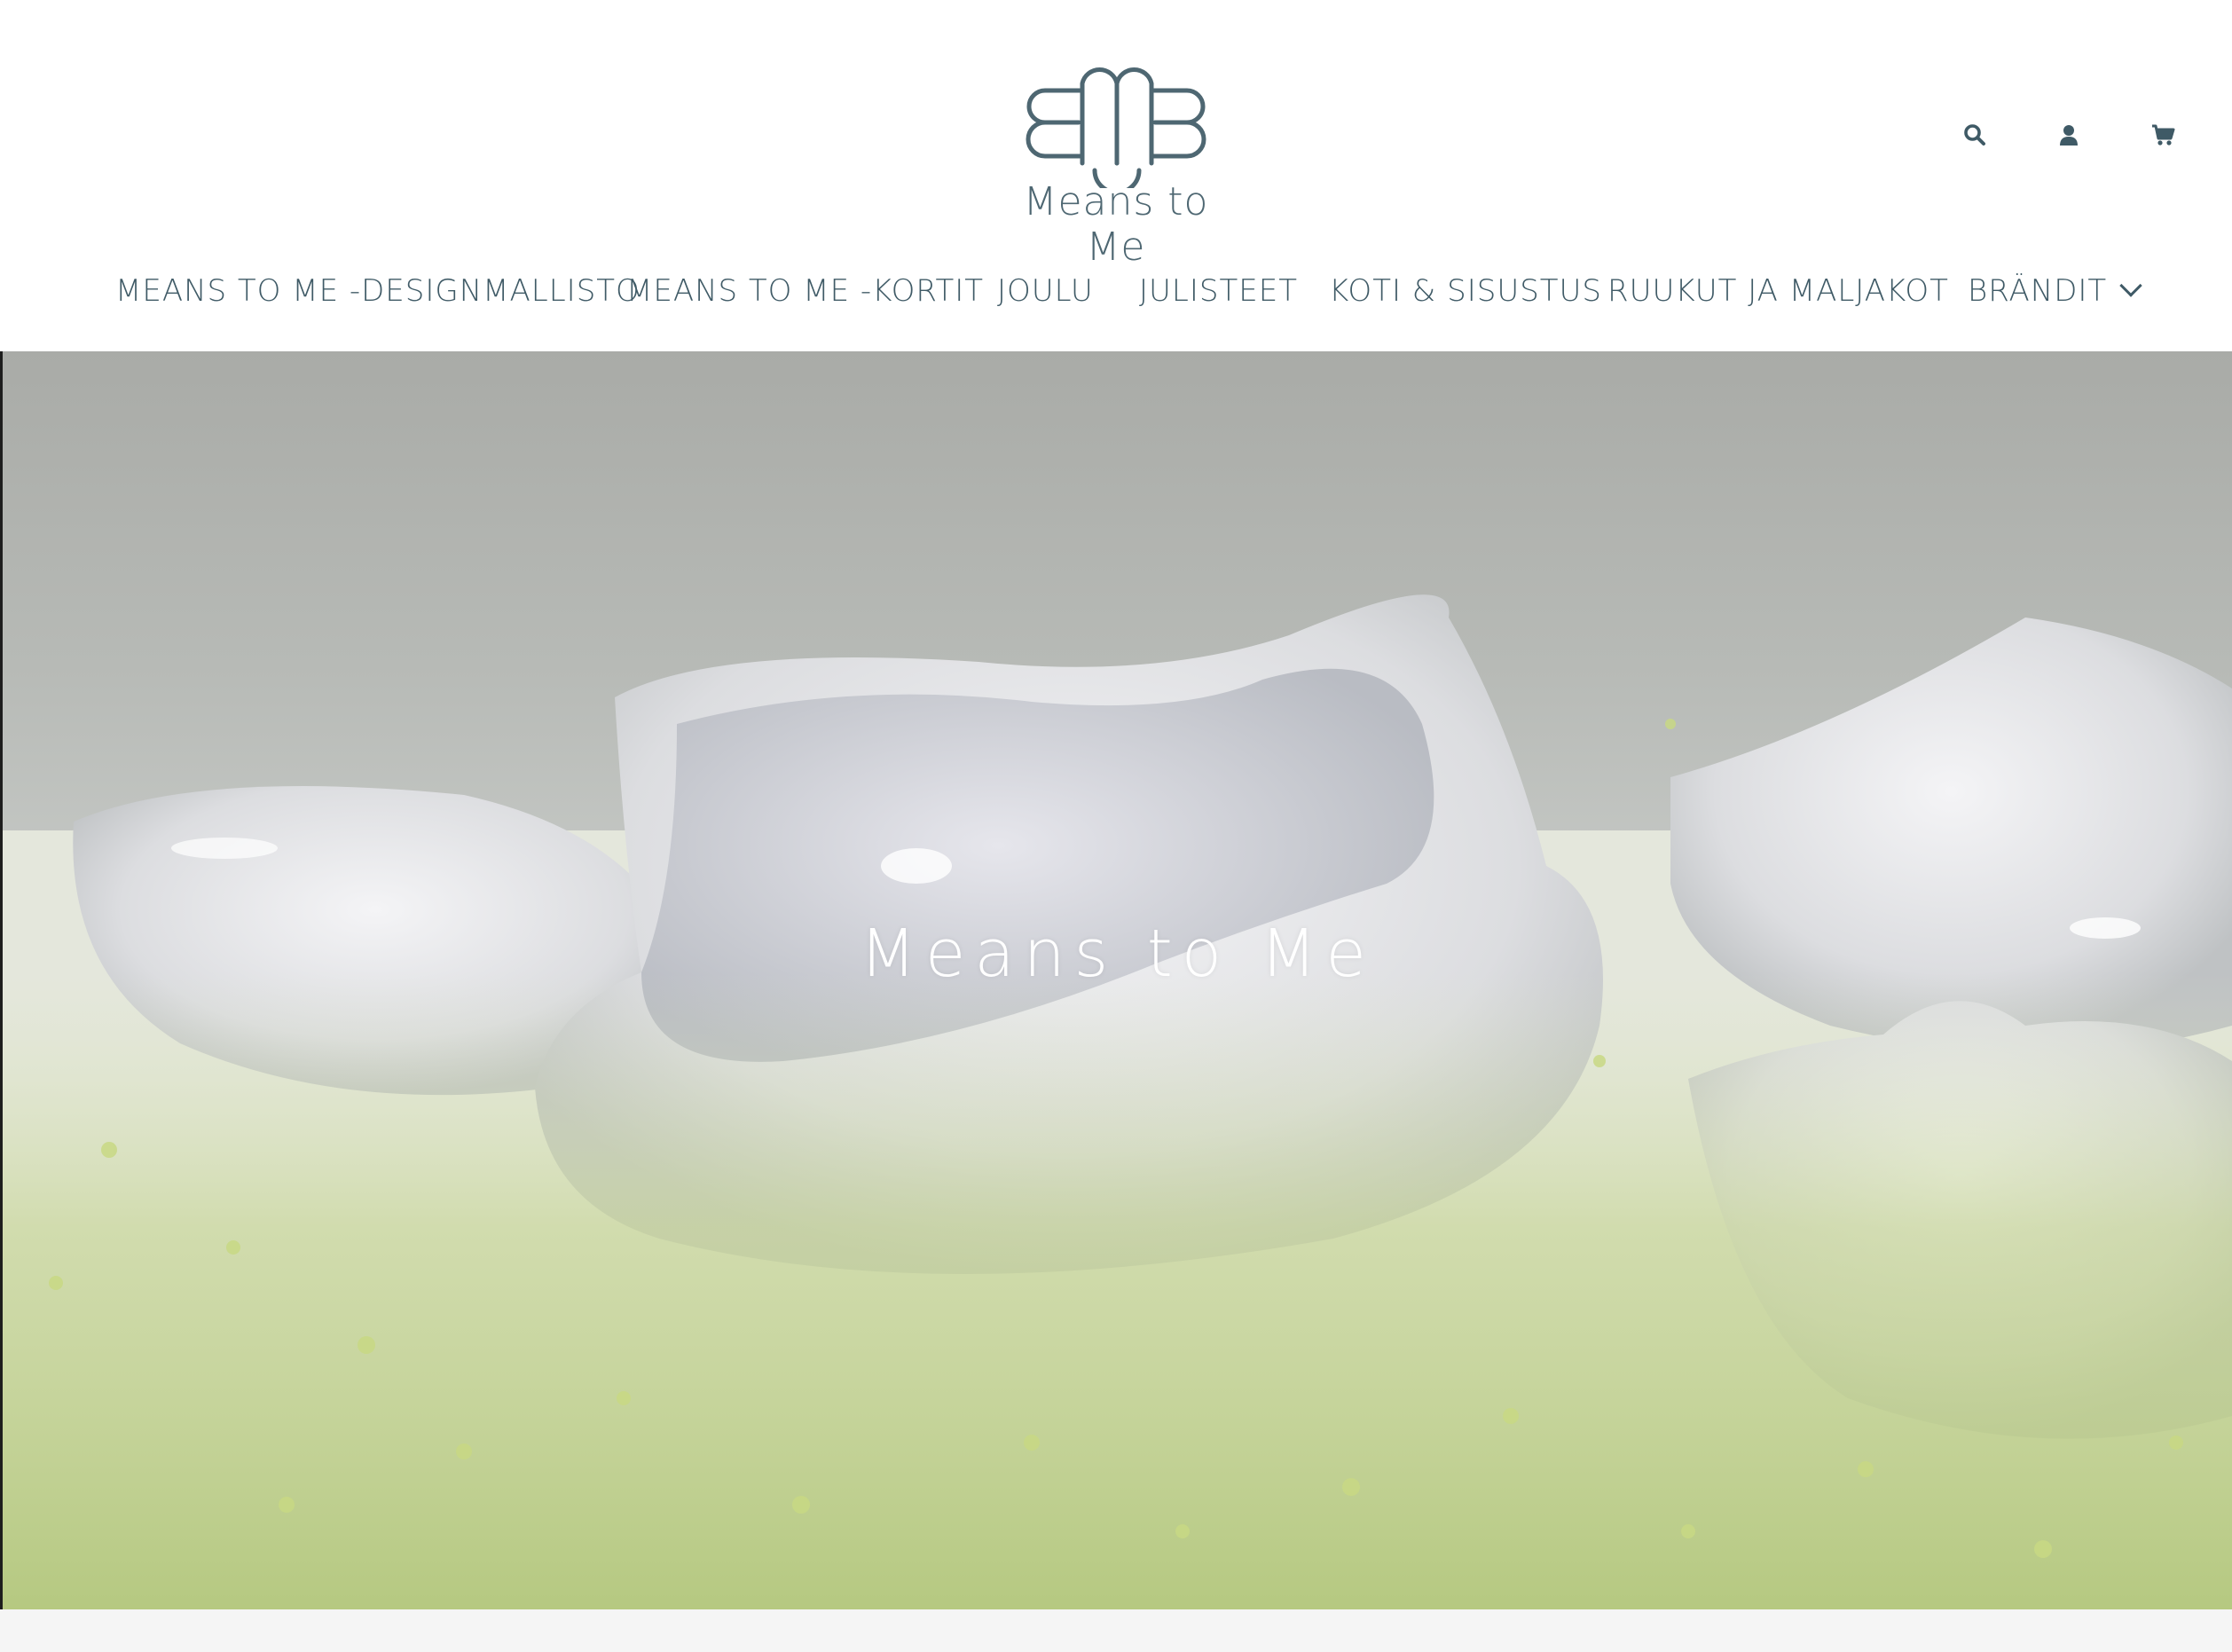 The width and height of the screenshot is (2232, 1652). I want to click on nav-item-joulu: JOULU, so click(1045, 292).